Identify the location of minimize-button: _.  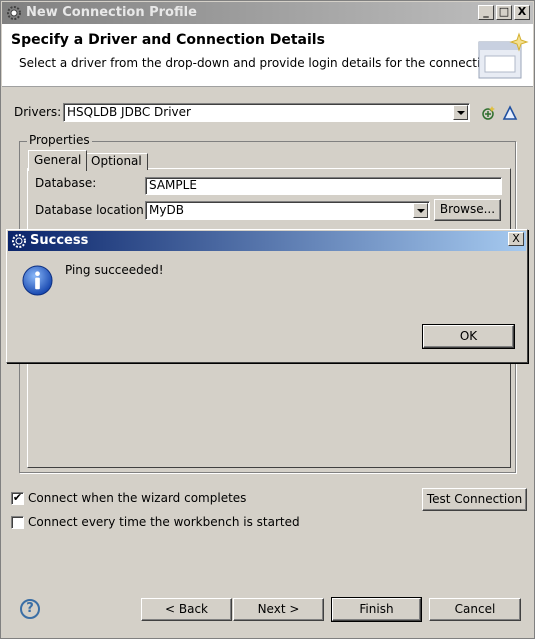
(486, 12).